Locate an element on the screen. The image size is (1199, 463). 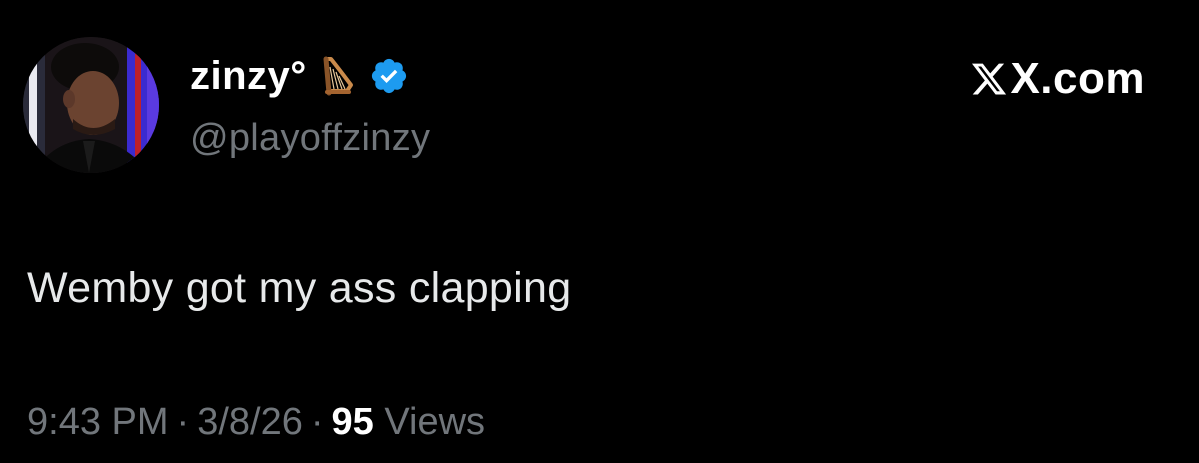
brand-domain: X.com is located at coordinates (1077, 78).